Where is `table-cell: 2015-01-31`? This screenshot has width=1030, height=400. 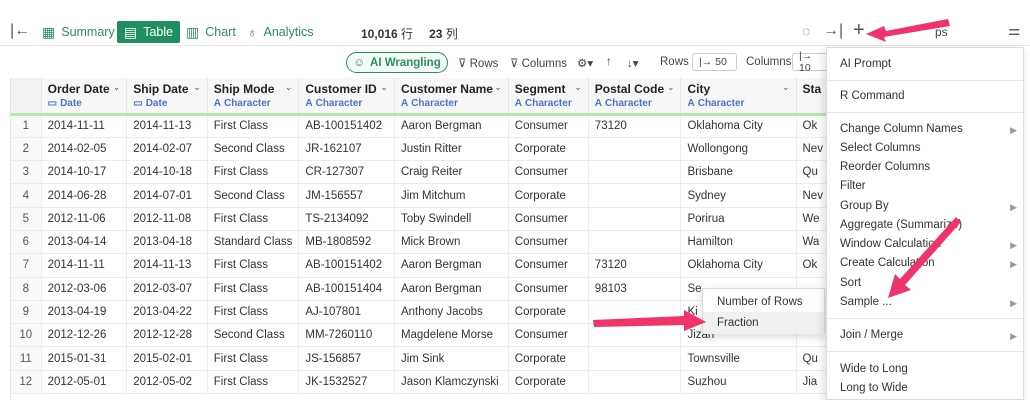 table-cell: 2015-01-31 is located at coordinates (84, 358).